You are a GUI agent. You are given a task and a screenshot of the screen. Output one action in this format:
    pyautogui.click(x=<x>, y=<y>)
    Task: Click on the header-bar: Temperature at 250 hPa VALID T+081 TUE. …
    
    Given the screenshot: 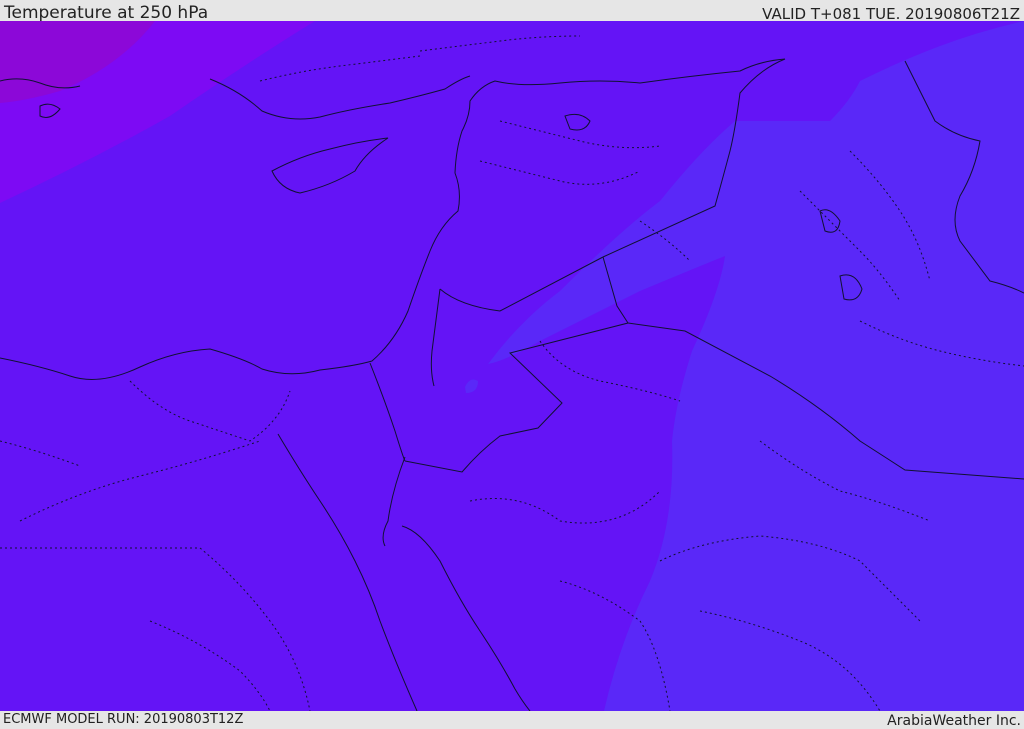 What is the action you would take?
    pyautogui.click(x=512, y=11)
    